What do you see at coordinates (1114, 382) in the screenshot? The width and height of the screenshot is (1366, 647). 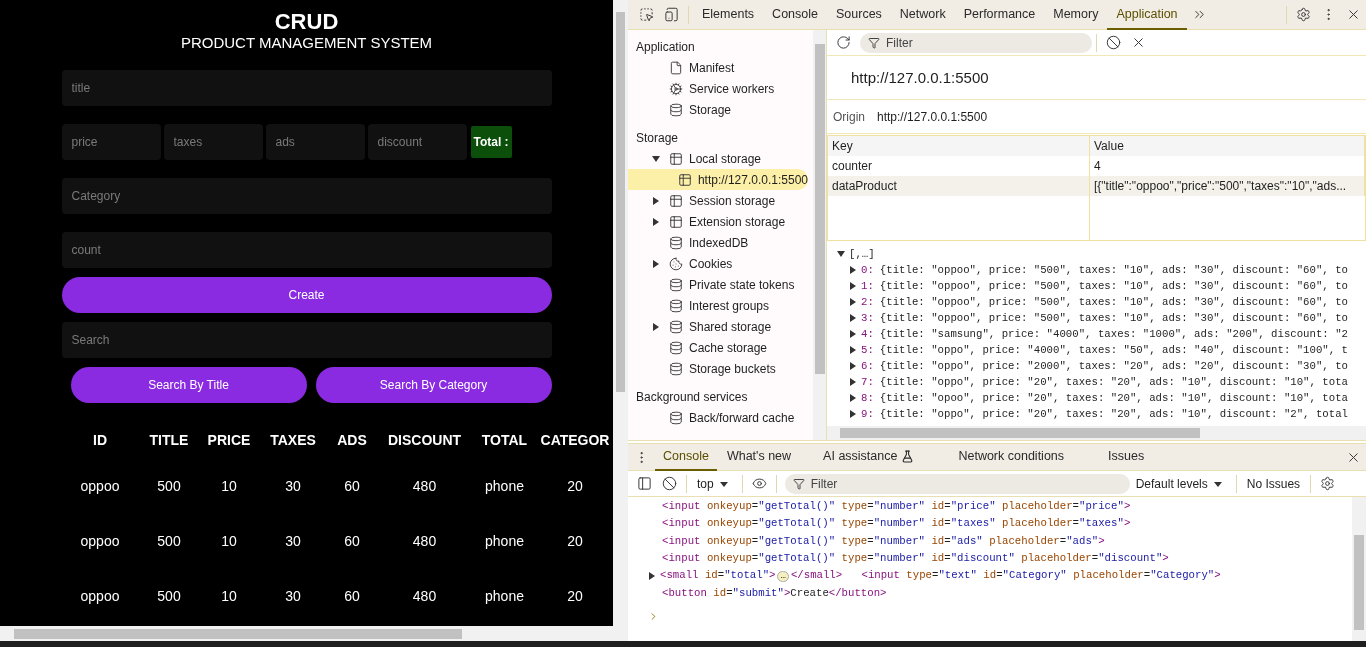 I see `object-text: {title: "oppo", price: "20", taxes: "20", ads: "10", discount: "10", tota` at bounding box center [1114, 382].